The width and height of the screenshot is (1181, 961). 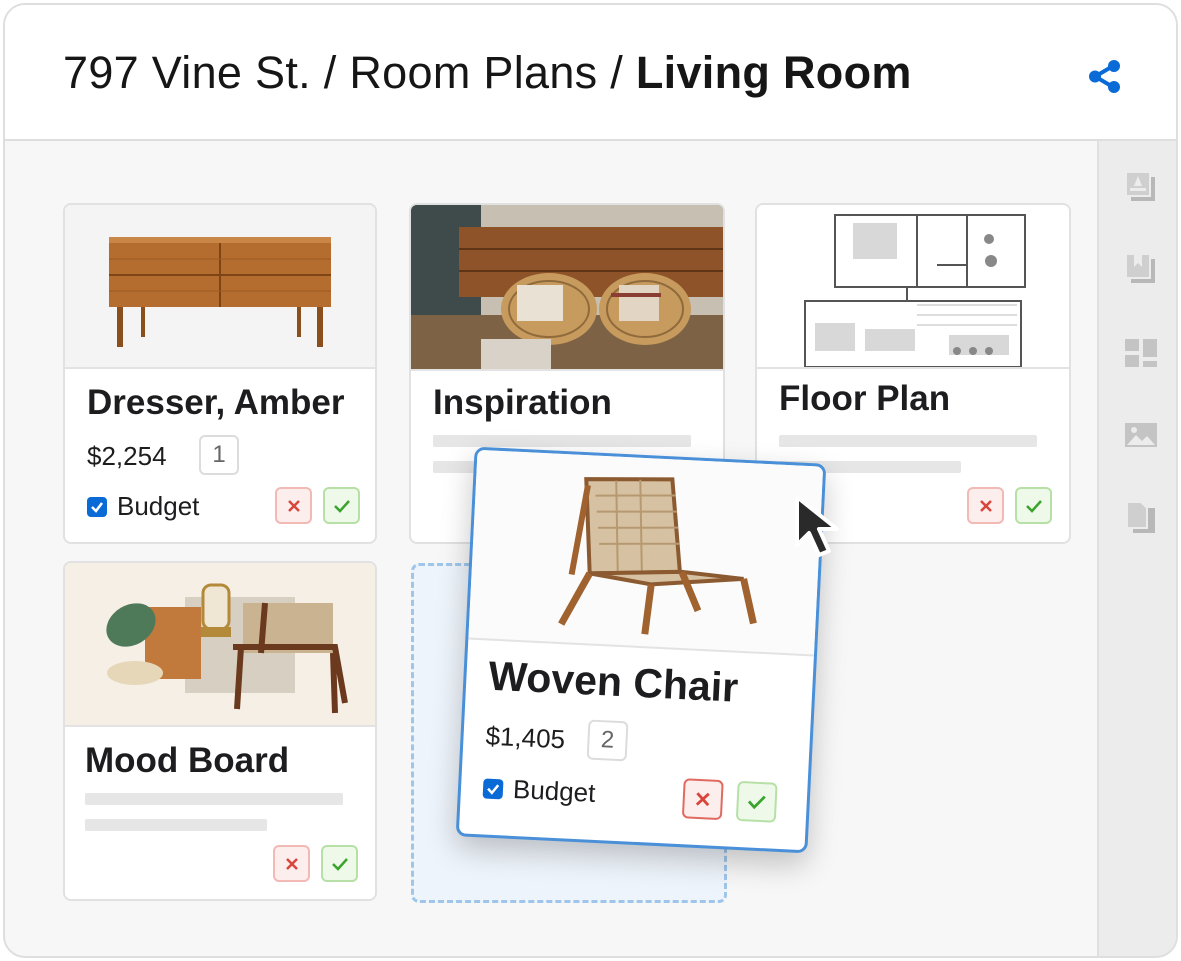 I want to click on breadcrumb: 797 Vine St. / Room Plans / Living Room, so click(x=487, y=73).